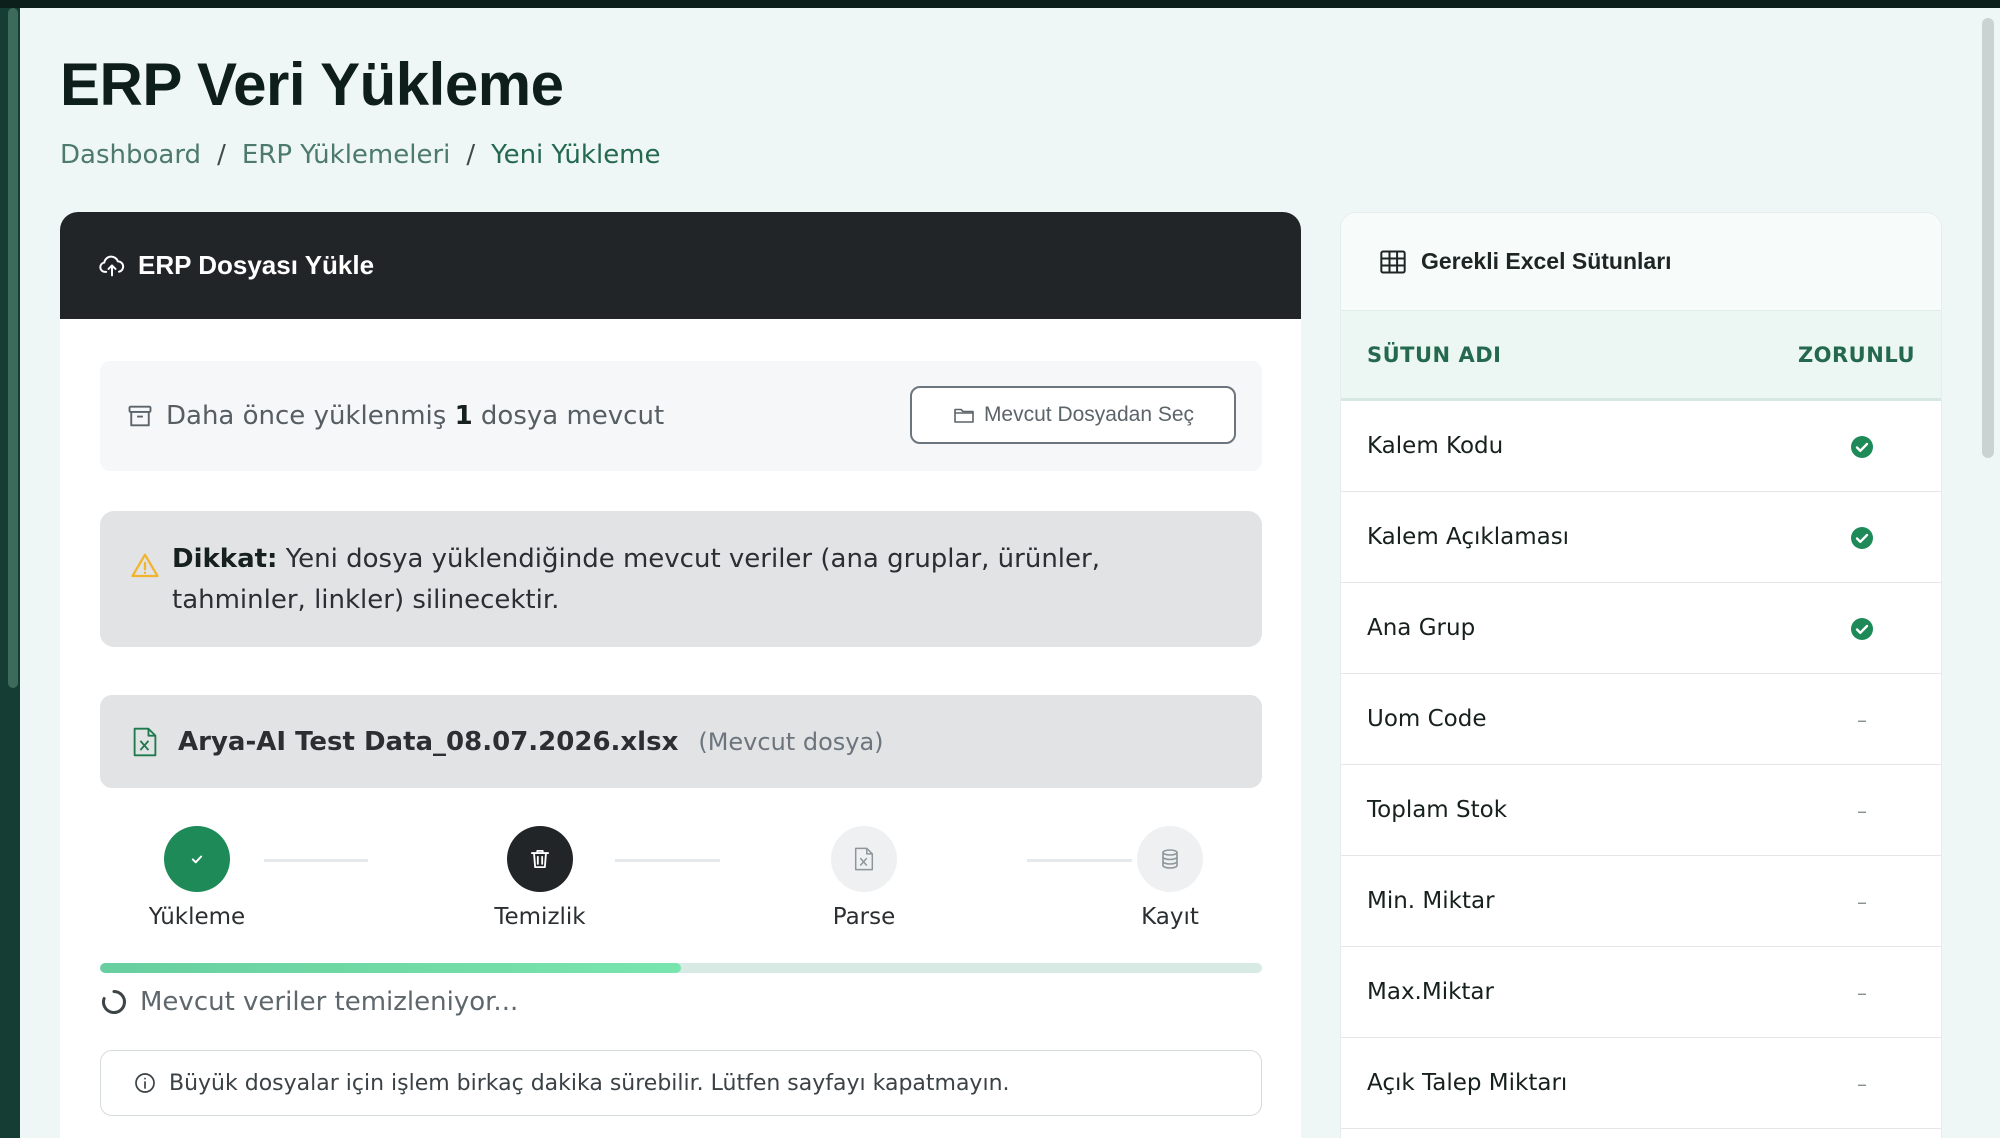 The image size is (2000, 1138). Describe the element at coordinates (1546, 261) in the screenshot. I see `required-columns-title: Gerekli Excel Sütunları` at that location.